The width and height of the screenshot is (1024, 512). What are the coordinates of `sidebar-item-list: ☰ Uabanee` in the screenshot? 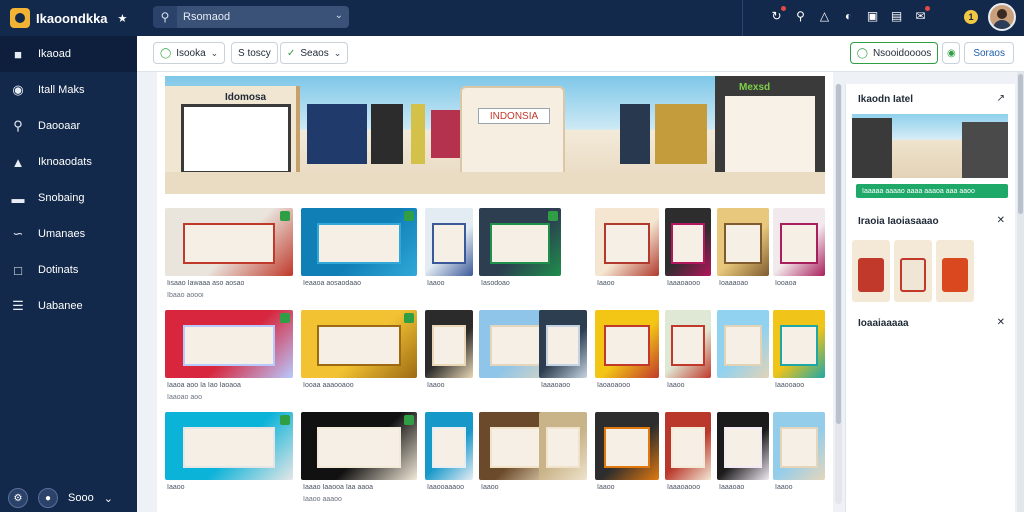 It's located at (68, 306).